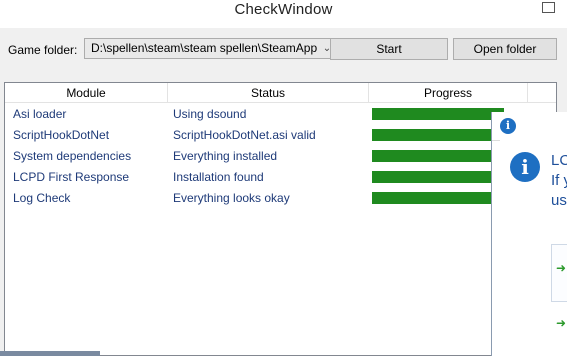 The width and height of the screenshot is (567, 356). What do you see at coordinates (559, 160) in the screenshot?
I see `dialog-text-line: LC` at bounding box center [559, 160].